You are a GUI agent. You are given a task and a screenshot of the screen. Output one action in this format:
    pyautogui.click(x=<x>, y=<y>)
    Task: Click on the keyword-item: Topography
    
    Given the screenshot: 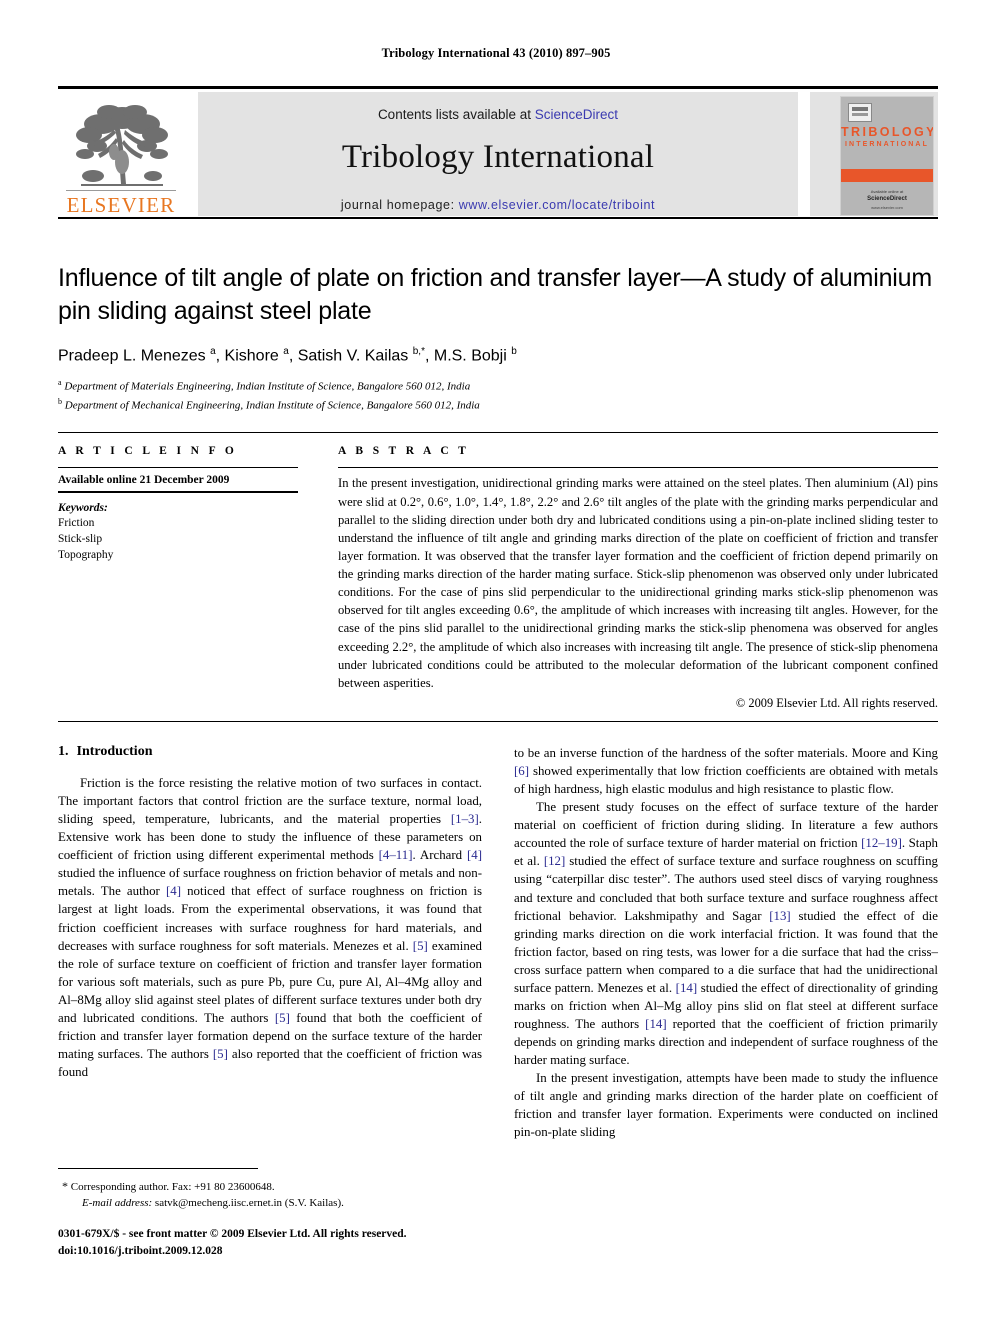 What is the action you would take?
    pyautogui.click(x=86, y=555)
    